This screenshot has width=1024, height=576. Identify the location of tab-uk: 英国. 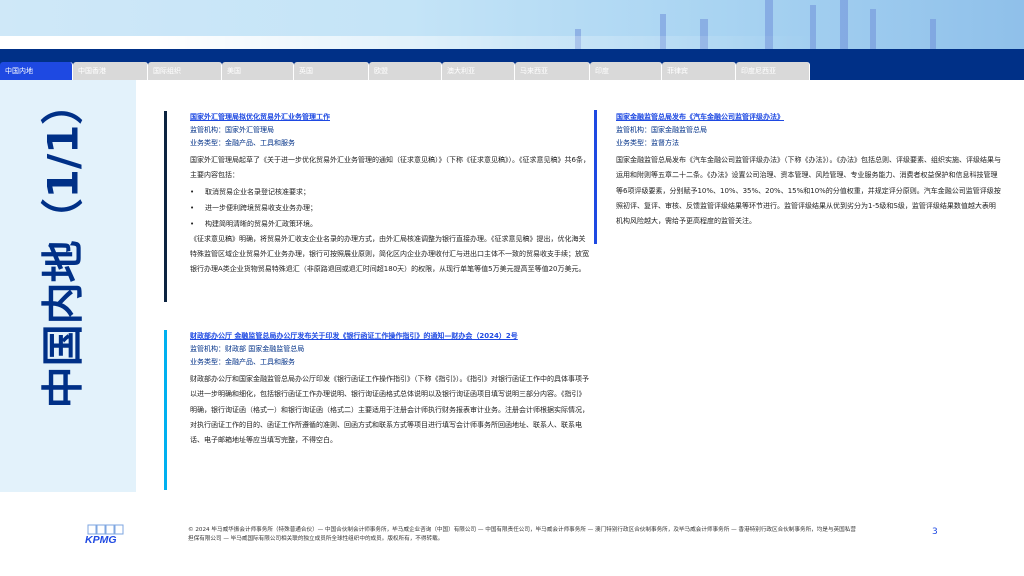
(331, 71).